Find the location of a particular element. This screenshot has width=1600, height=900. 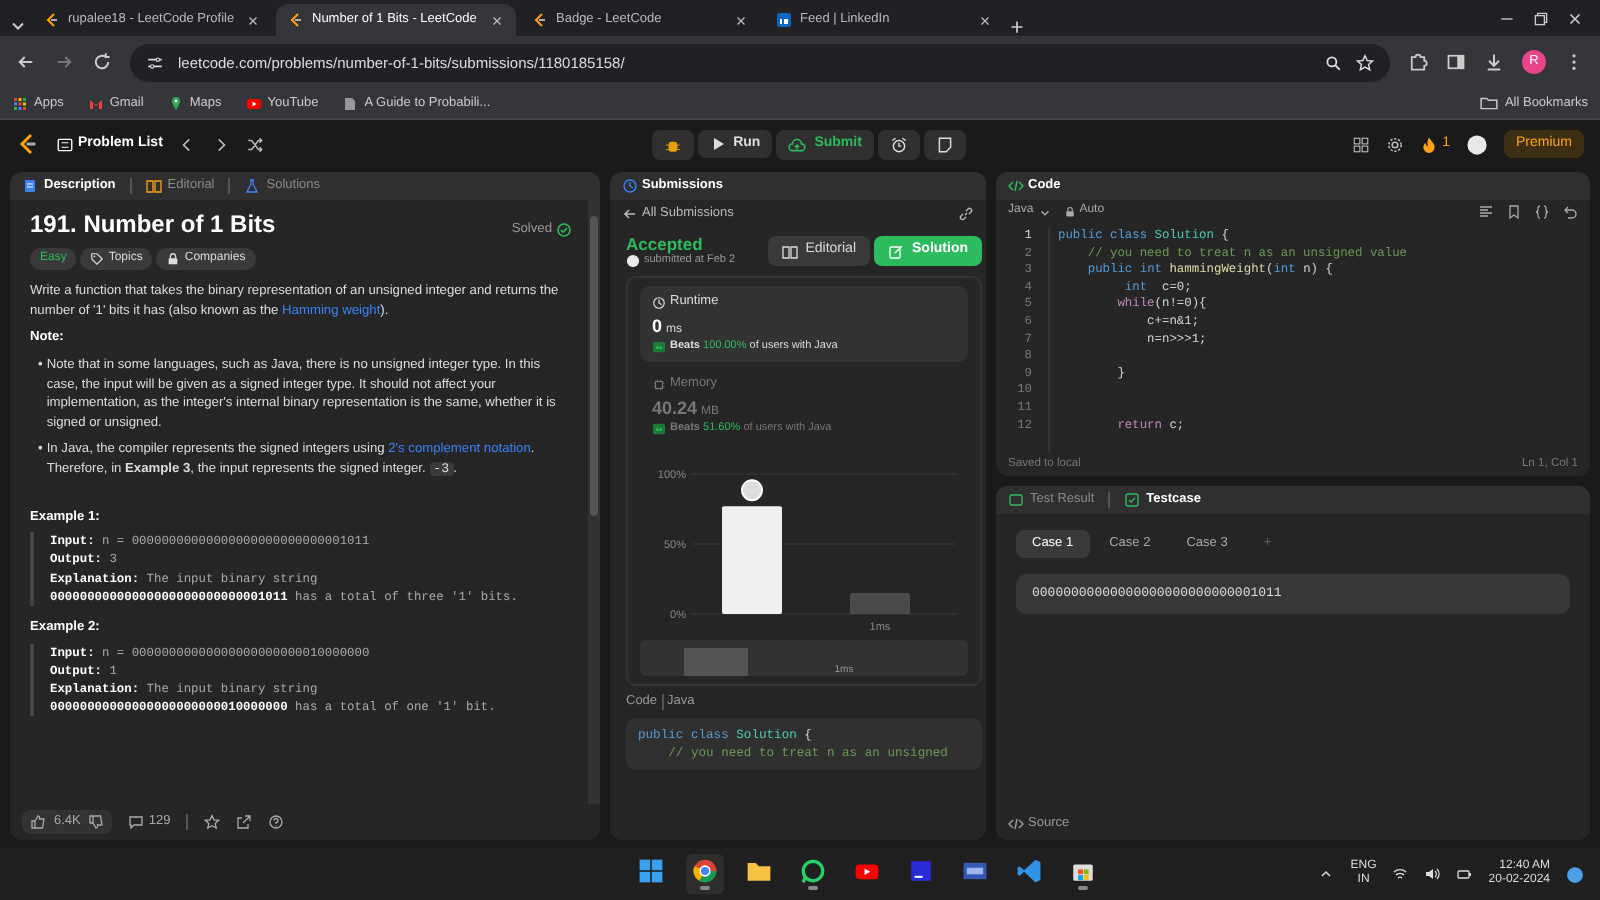

tag-icon is located at coordinates (97, 258).